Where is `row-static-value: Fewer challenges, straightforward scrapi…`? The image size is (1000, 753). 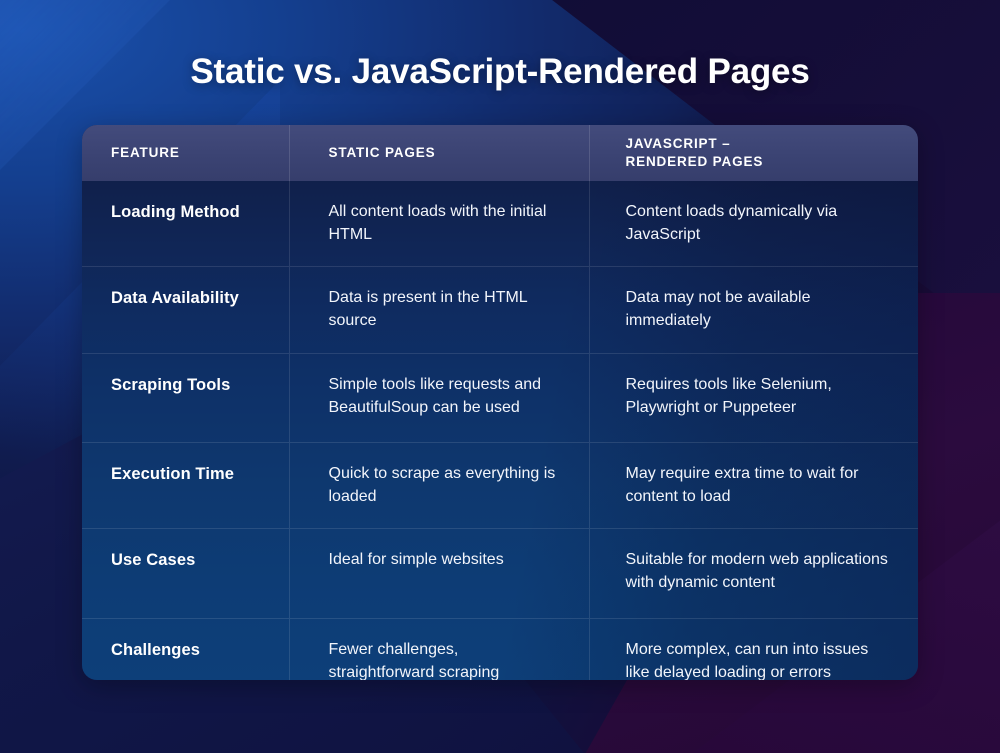 row-static-value: Fewer challenges, straightforward scrapi… is located at coordinates (439, 649).